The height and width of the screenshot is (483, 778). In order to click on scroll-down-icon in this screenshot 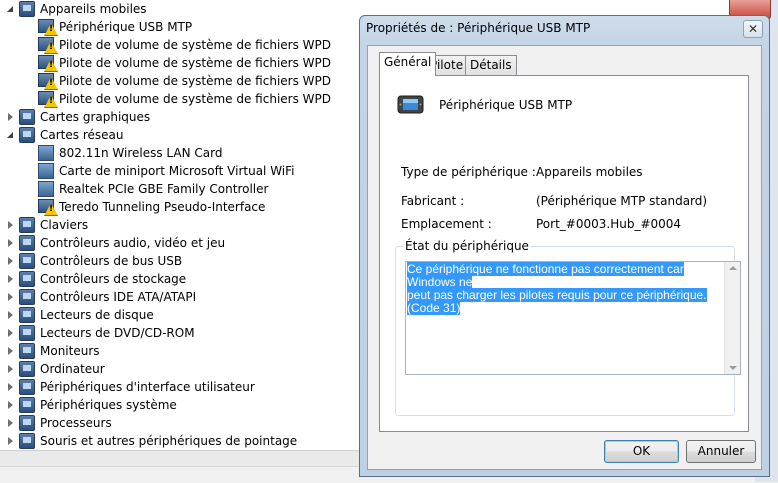, I will do `click(733, 368)`.